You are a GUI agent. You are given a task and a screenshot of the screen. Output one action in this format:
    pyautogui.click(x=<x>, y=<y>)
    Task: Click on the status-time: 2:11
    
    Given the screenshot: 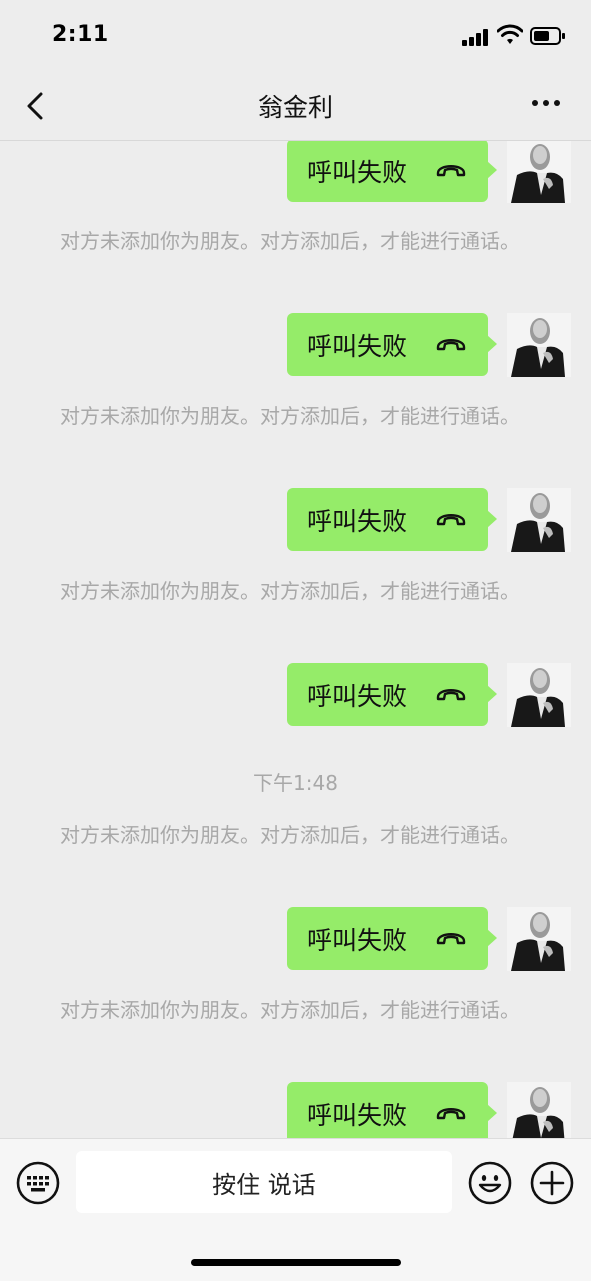 What is the action you would take?
    pyautogui.click(x=80, y=34)
    